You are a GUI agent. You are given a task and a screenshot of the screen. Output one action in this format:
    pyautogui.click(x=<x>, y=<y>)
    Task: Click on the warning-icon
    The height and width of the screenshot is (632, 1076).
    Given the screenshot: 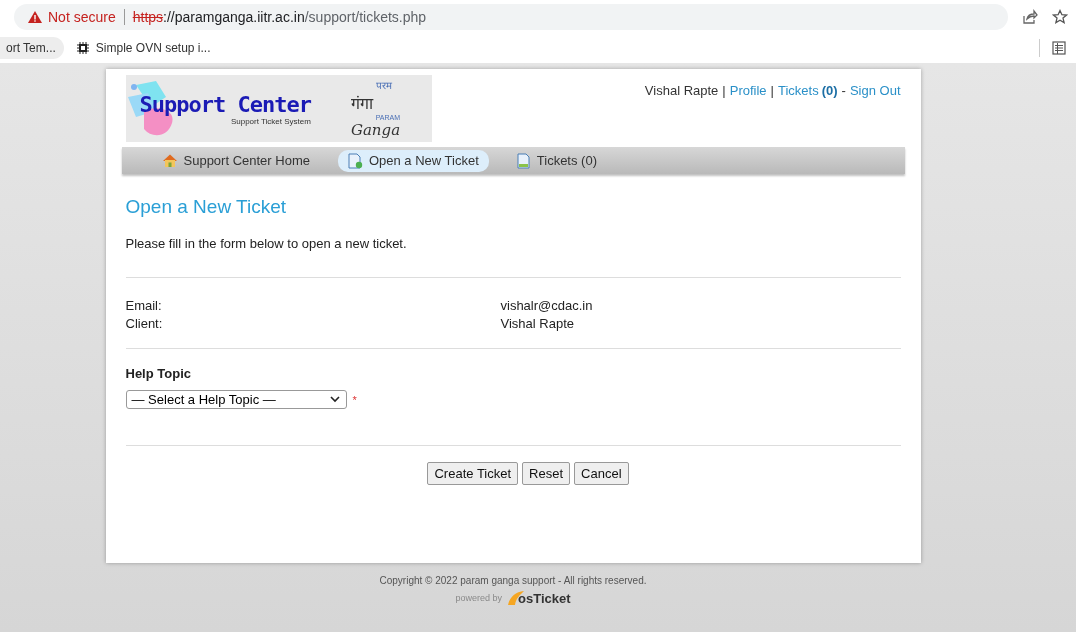 What is the action you would take?
    pyautogui.click(x=35, y=16)
    